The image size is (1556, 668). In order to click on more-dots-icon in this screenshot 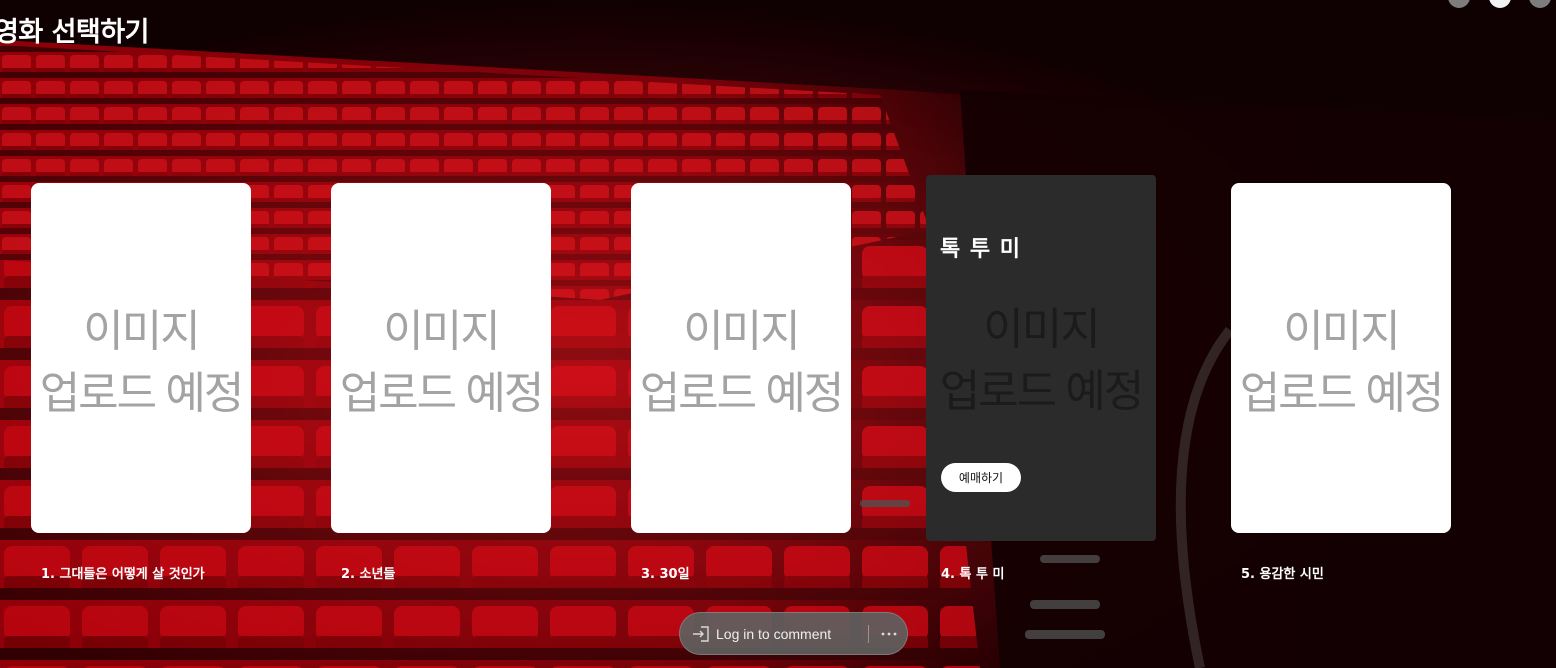, I will do `click(889, 633)`.